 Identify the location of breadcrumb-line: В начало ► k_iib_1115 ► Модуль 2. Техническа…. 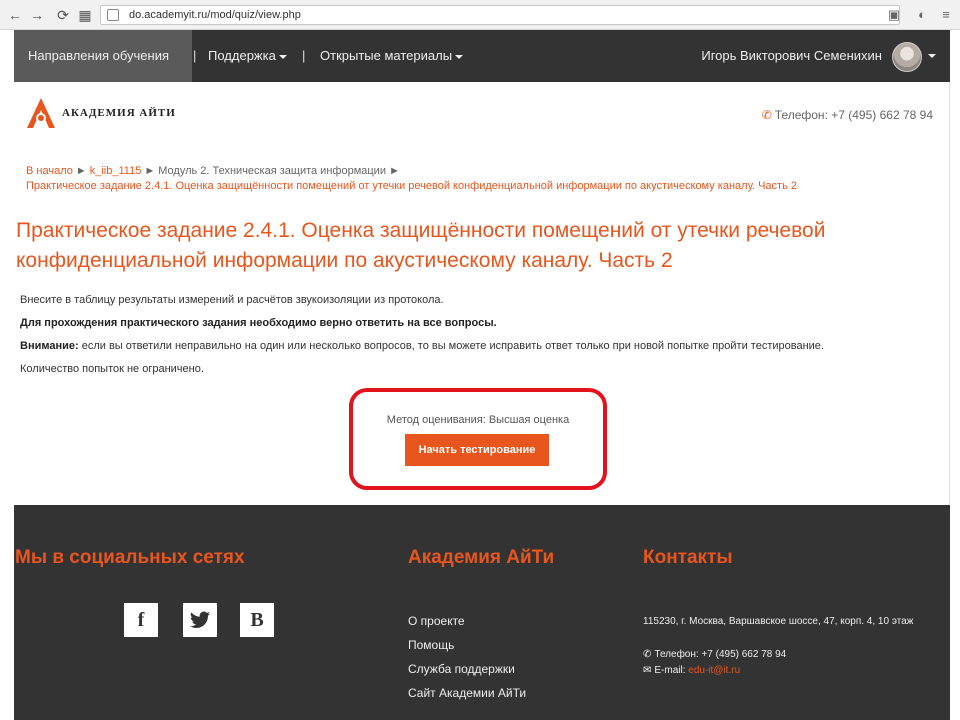
(476, 171).